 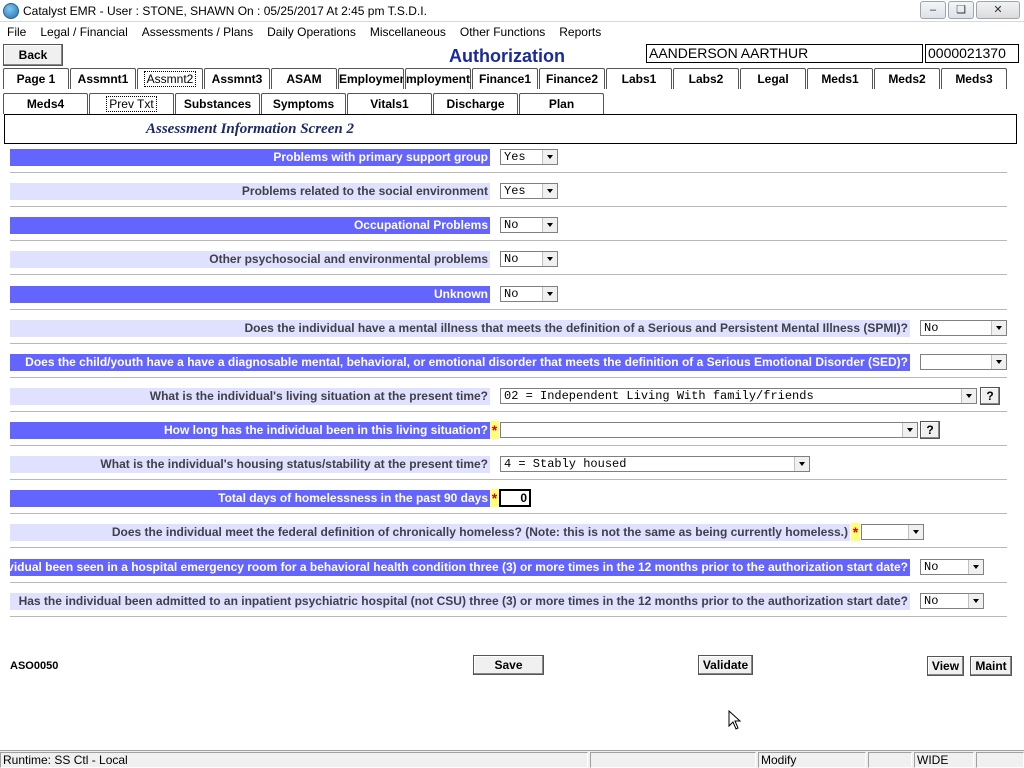 What do you see at coordinates (892, 532) in the screenshot?
I see `chronically-homeless-select` at bounding box center [892, 532].